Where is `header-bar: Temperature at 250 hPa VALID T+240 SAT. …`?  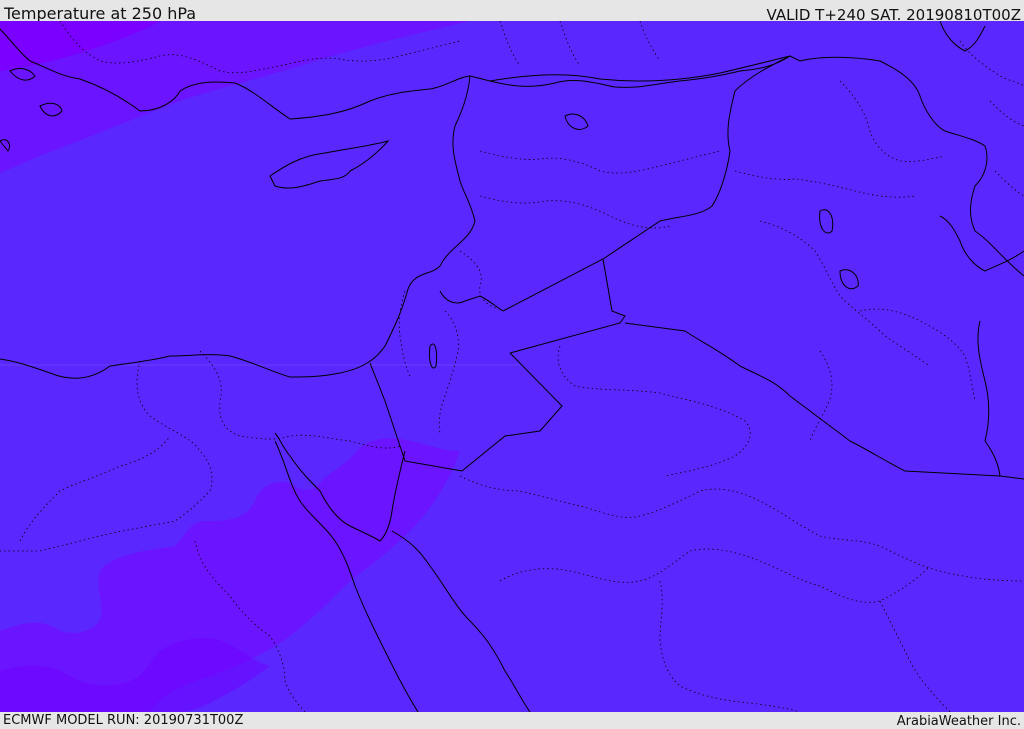 header-bar: Temperature at 250 hPa VALID T+240 SAT. … is located at coordinates (512, 12).